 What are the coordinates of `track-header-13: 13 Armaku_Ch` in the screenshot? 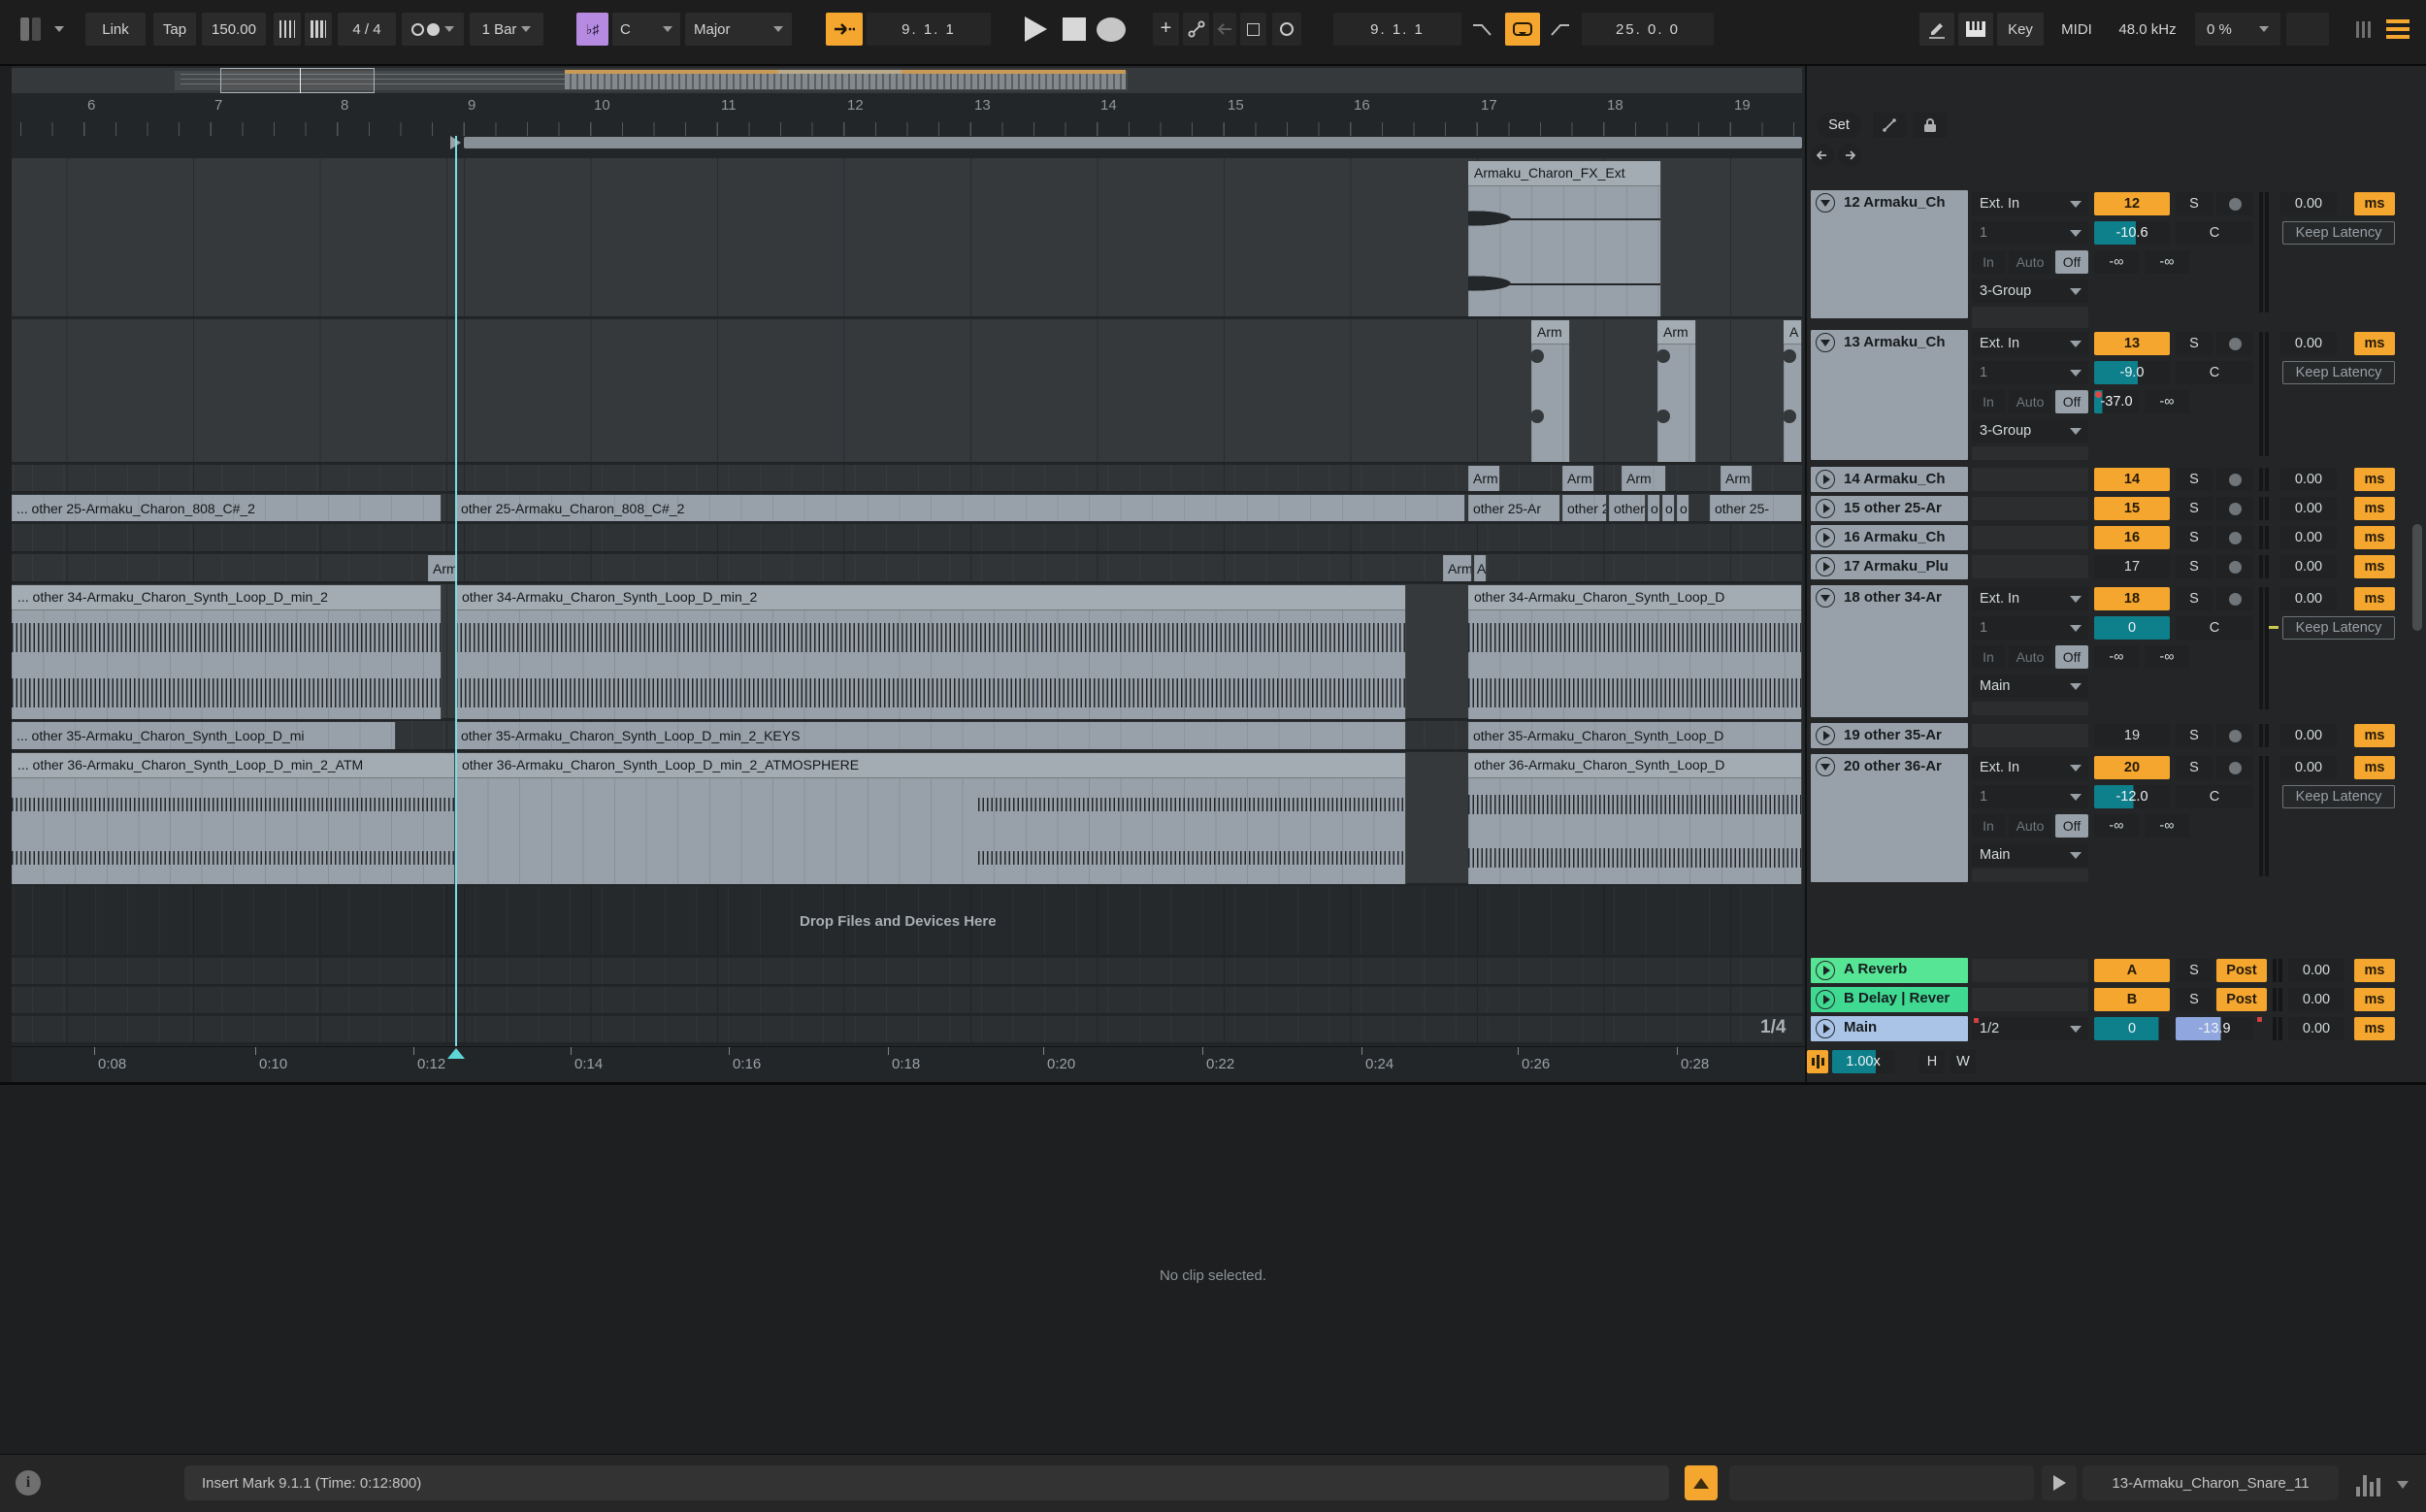 It's located at (1889, 395).